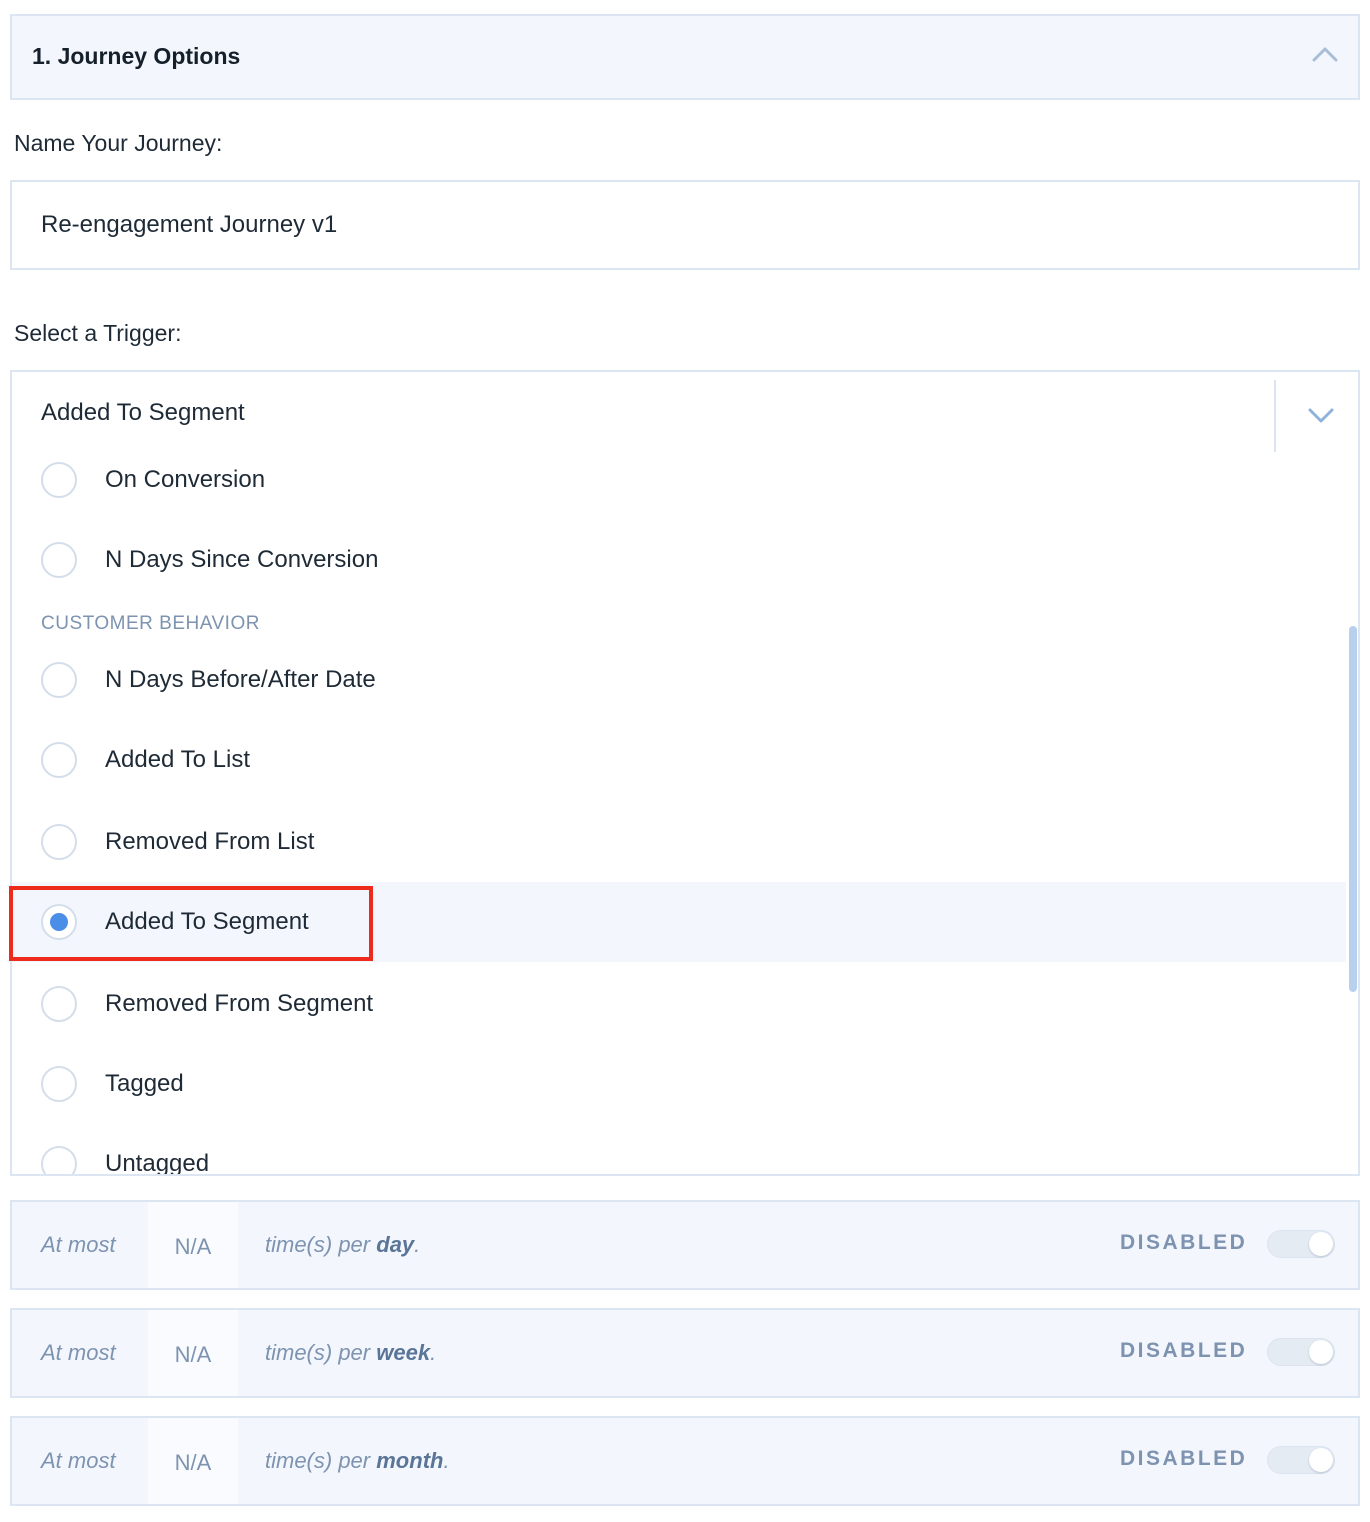 The height and width of the screenshot is (1522, 1370). I want to click on limit-text: time(s) per month., so click(357, 1460).